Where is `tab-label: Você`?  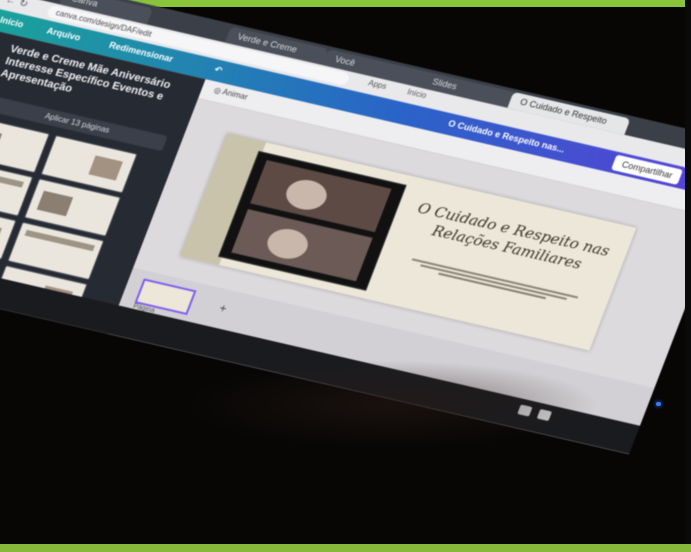 tab-label: Você is located at coordinates (345, 61).